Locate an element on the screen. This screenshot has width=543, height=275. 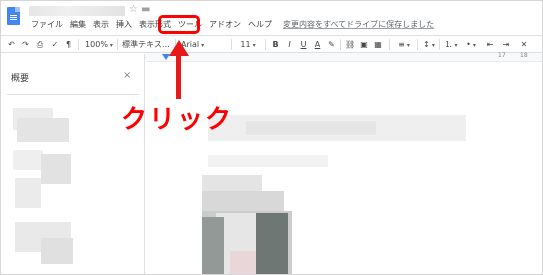
undo-icon: ↶ is located at coordinates (11, 44).